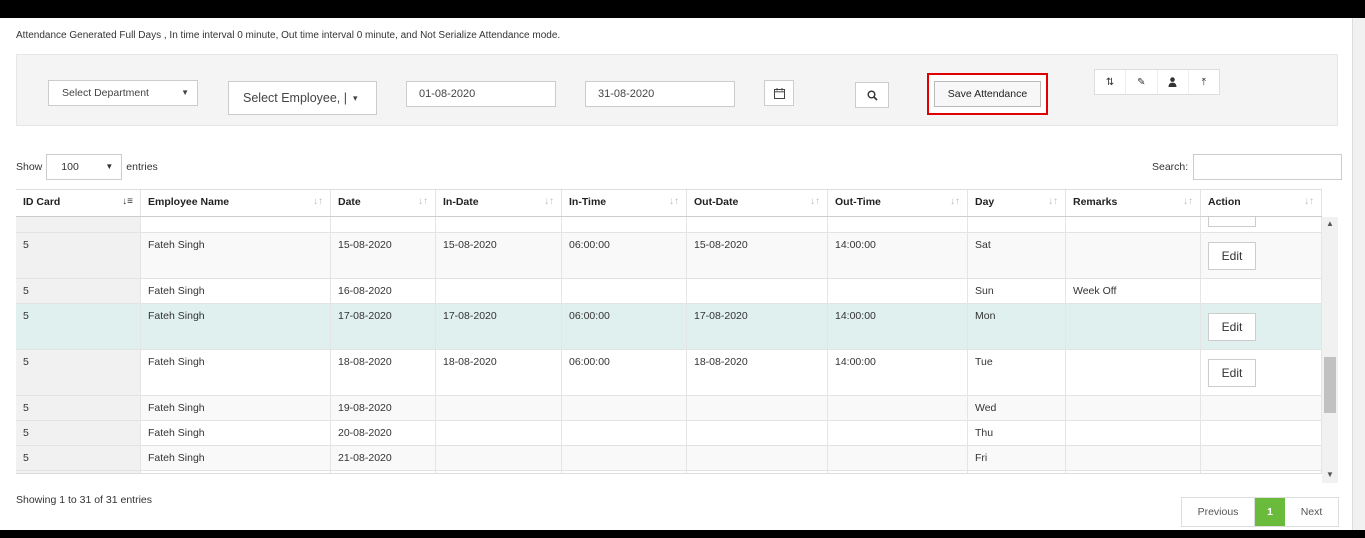  Describe the element at coordinates (383, 433) in the screenshot. I see `cell-date: 20-08-2020` at that location.